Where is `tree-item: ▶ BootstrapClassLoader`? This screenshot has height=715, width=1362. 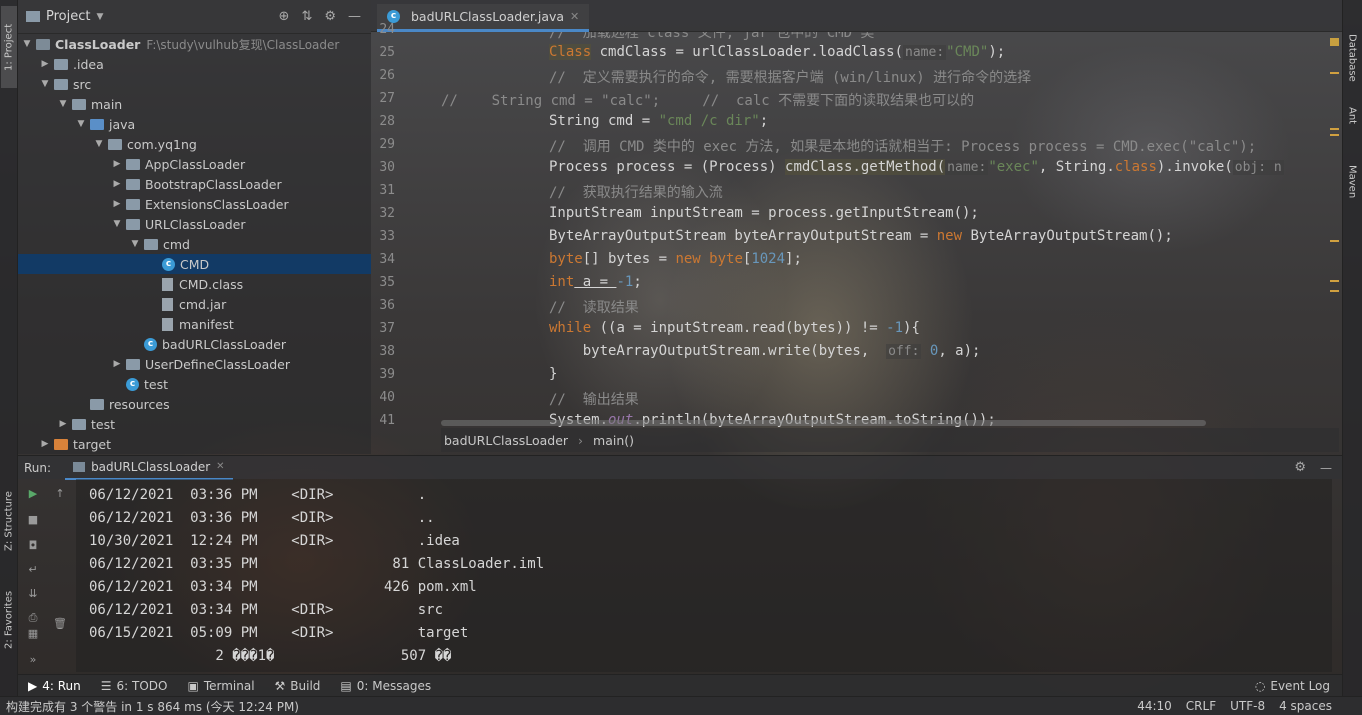
tree-item: ▶ BootstrapClassLoader is located at coordinates (194, 184).